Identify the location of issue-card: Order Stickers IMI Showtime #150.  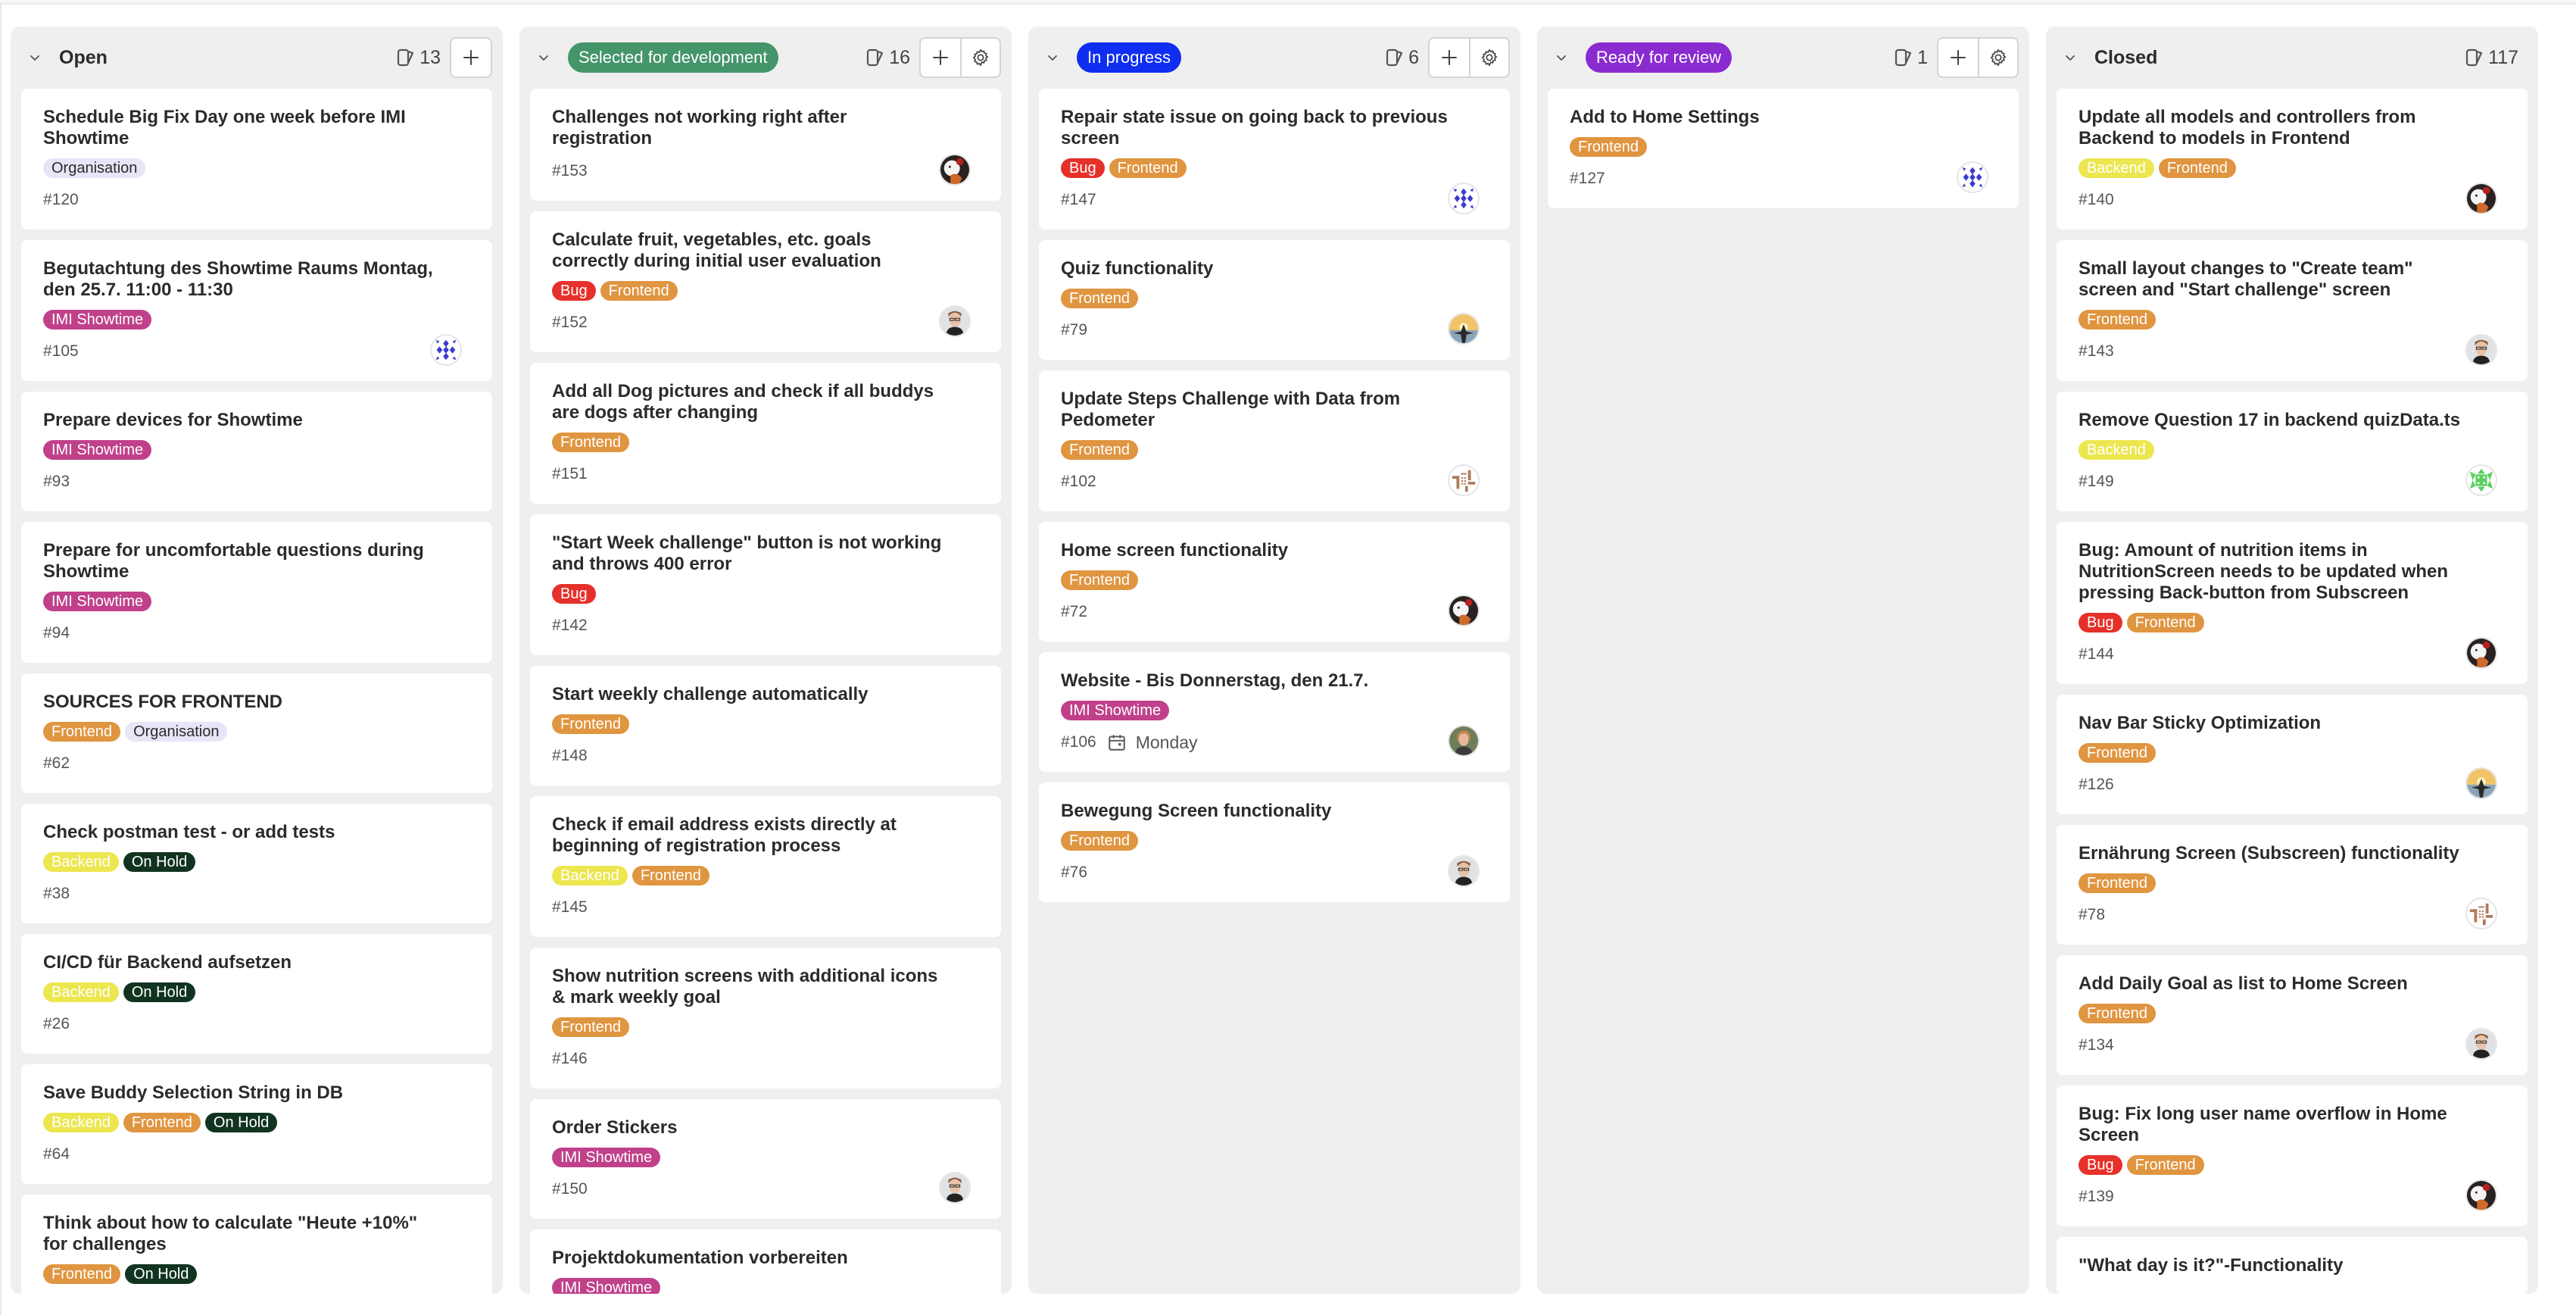
(765, 1159).